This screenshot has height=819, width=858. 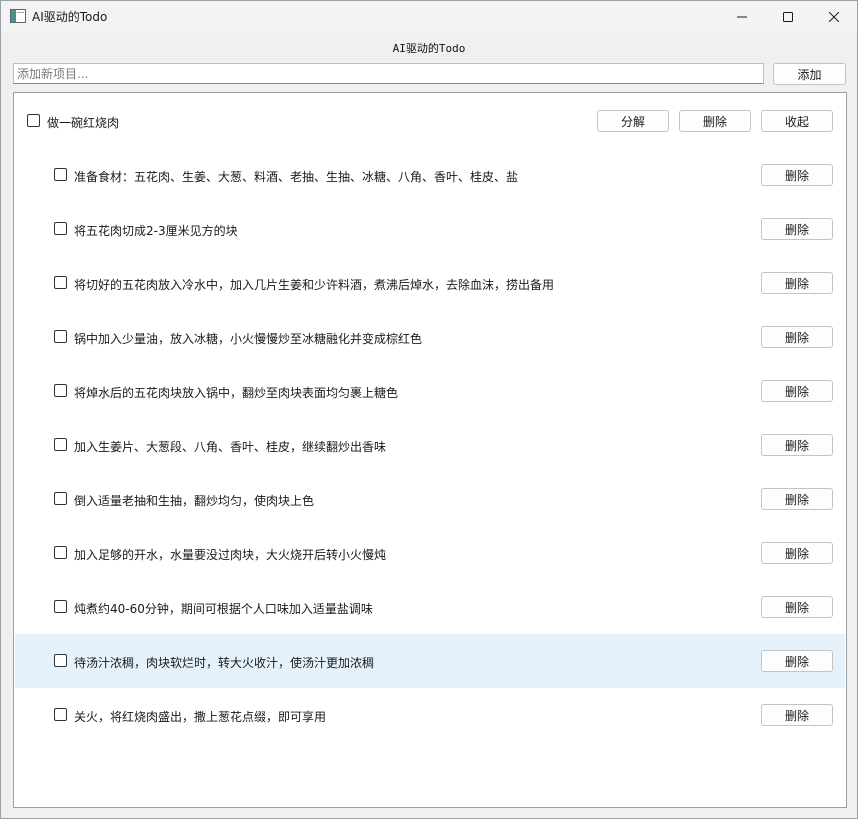 What do you see at coordinates (236, 393) in the screenshot?
I see `subtask-label: 将焯水后的五花肉块放入锅中，翻炒至肉块表面均匀裹上糖色` at bounding box center [236, 393].